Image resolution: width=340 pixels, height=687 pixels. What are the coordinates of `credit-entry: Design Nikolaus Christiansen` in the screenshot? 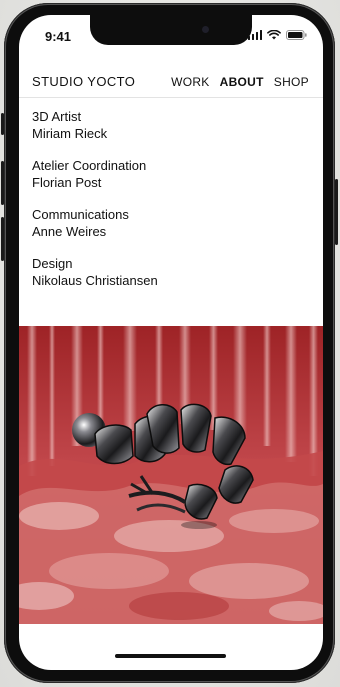 It's located at (95, 272).